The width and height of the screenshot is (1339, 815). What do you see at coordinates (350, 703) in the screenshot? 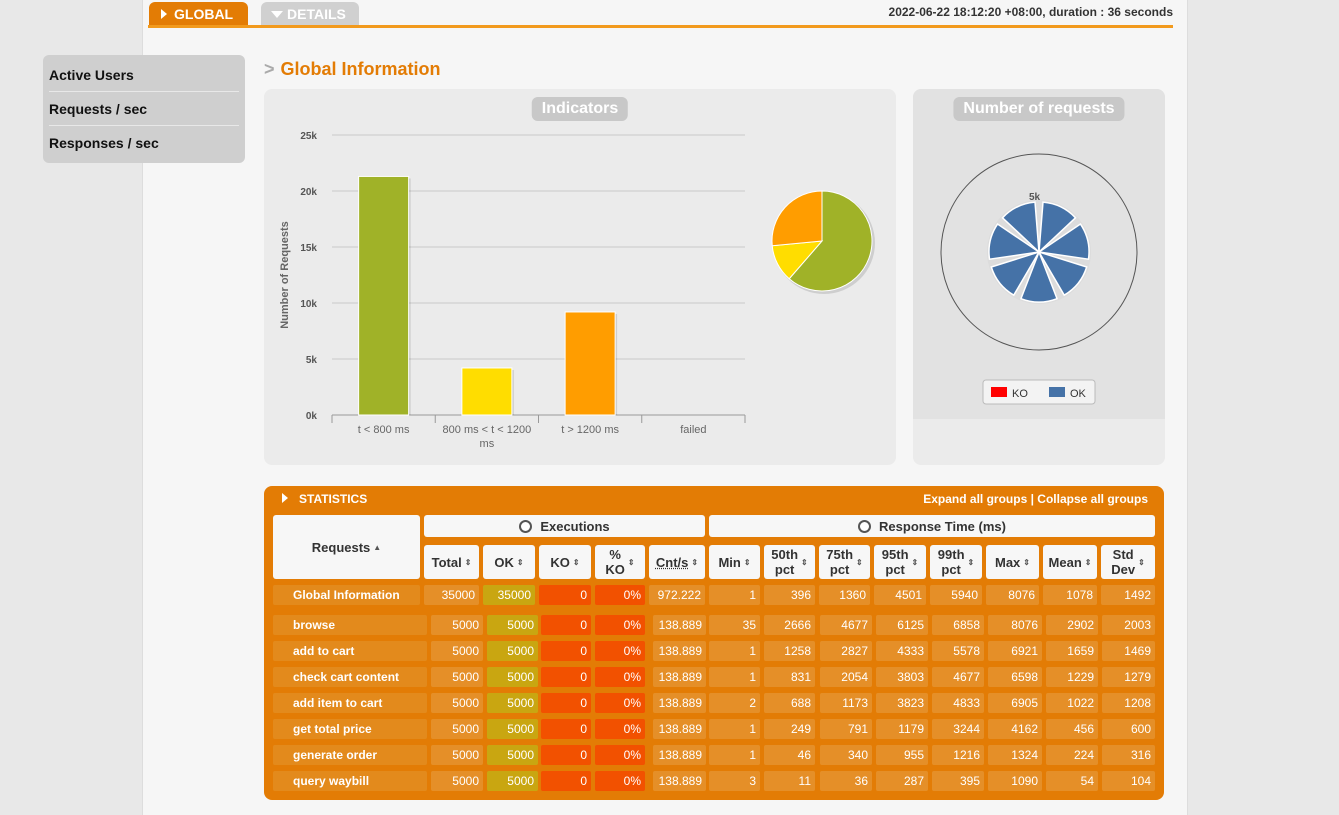
I see `request-name: add item to cart` at bounding box center [350, 703].